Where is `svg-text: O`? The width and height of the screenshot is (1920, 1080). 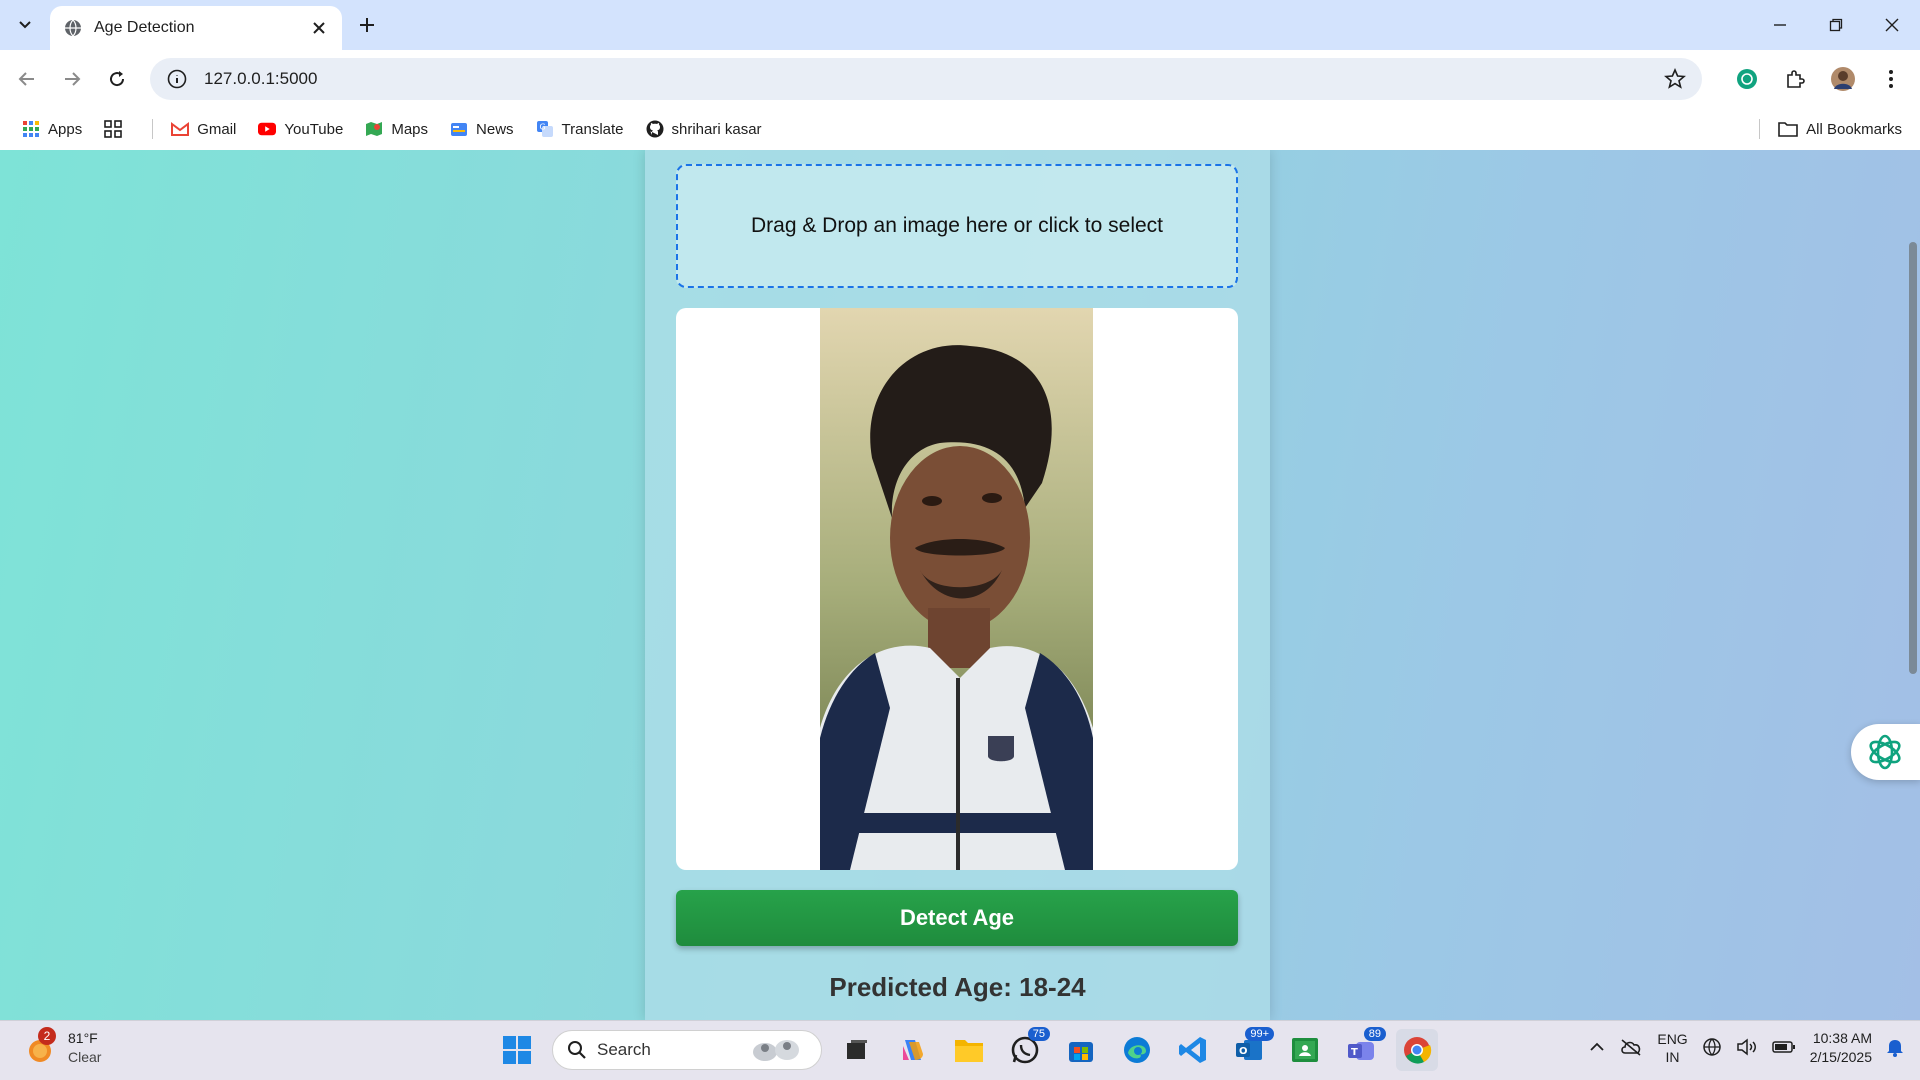
svg-text: O is located at coordinates (1243, 1051).